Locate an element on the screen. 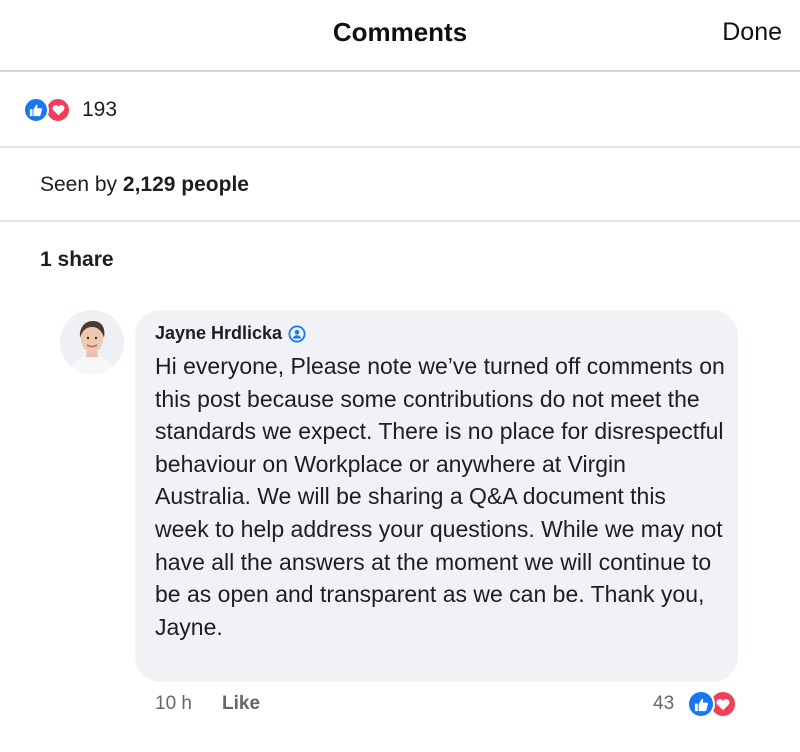 The height and width of the screenshot is (752, 800). admin-badge-icon is located at coordinates (297, 334).